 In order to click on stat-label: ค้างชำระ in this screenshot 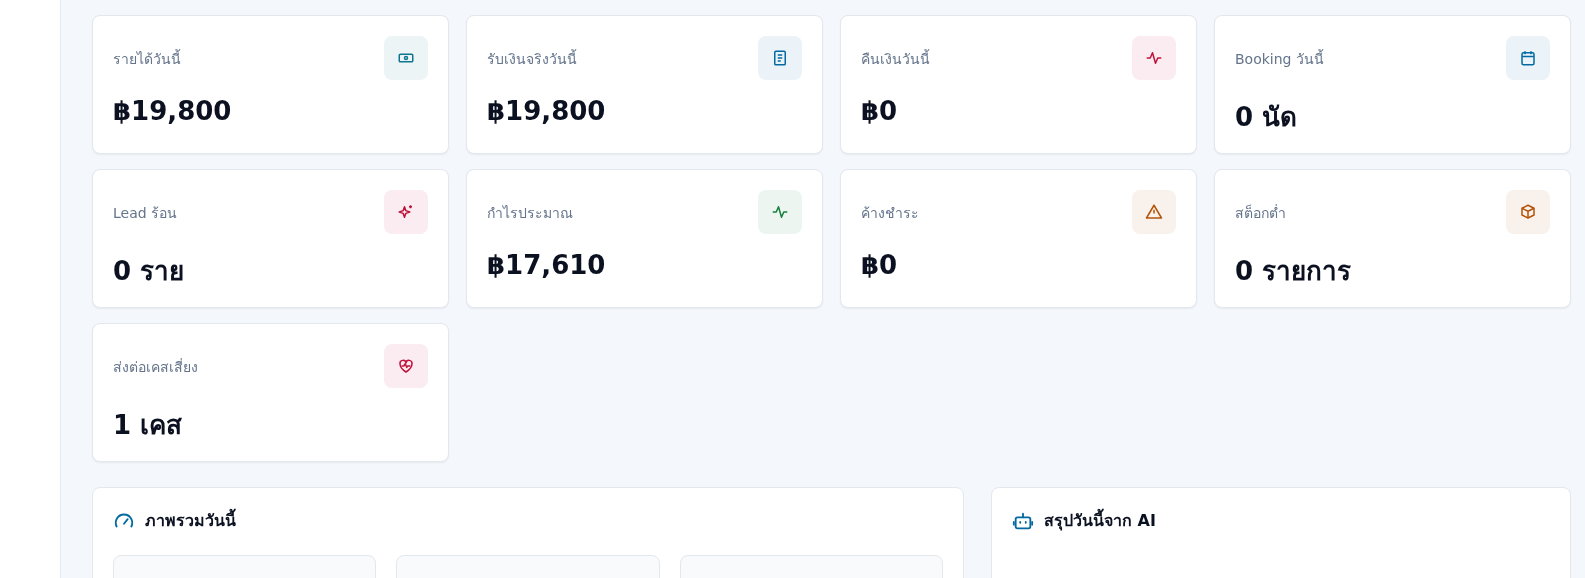, I will do `click(890, 213)`.